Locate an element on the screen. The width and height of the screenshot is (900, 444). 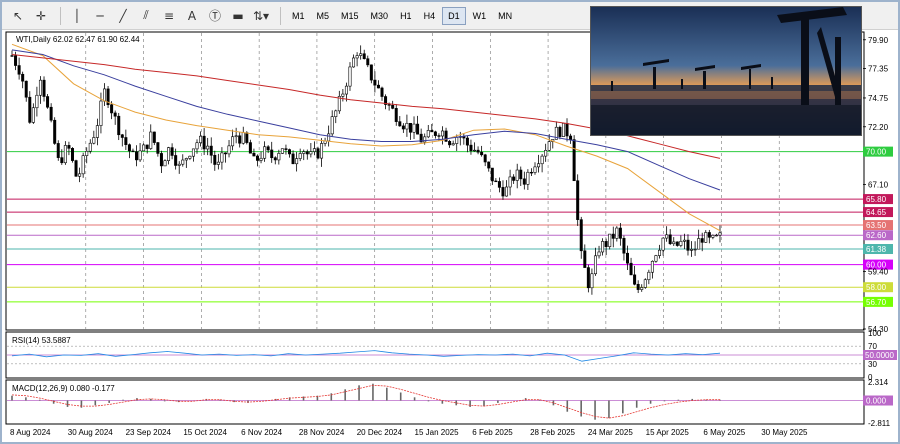
vertical-line-icon: │ is located at coordinates (77, 16).